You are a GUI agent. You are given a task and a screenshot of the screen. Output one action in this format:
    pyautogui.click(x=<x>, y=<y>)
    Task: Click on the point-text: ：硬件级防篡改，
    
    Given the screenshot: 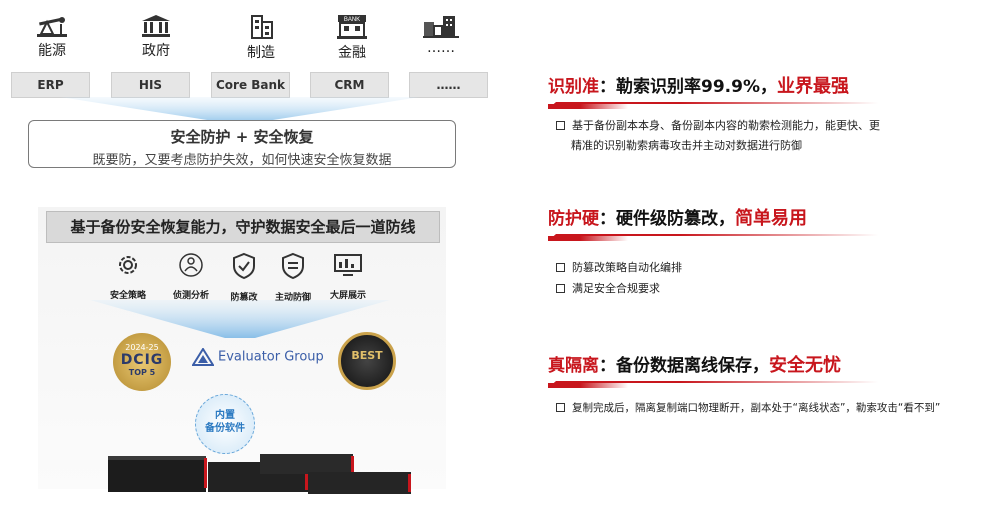 What is the action you would take?
    pyautogui.click(x=667, y=219)
    